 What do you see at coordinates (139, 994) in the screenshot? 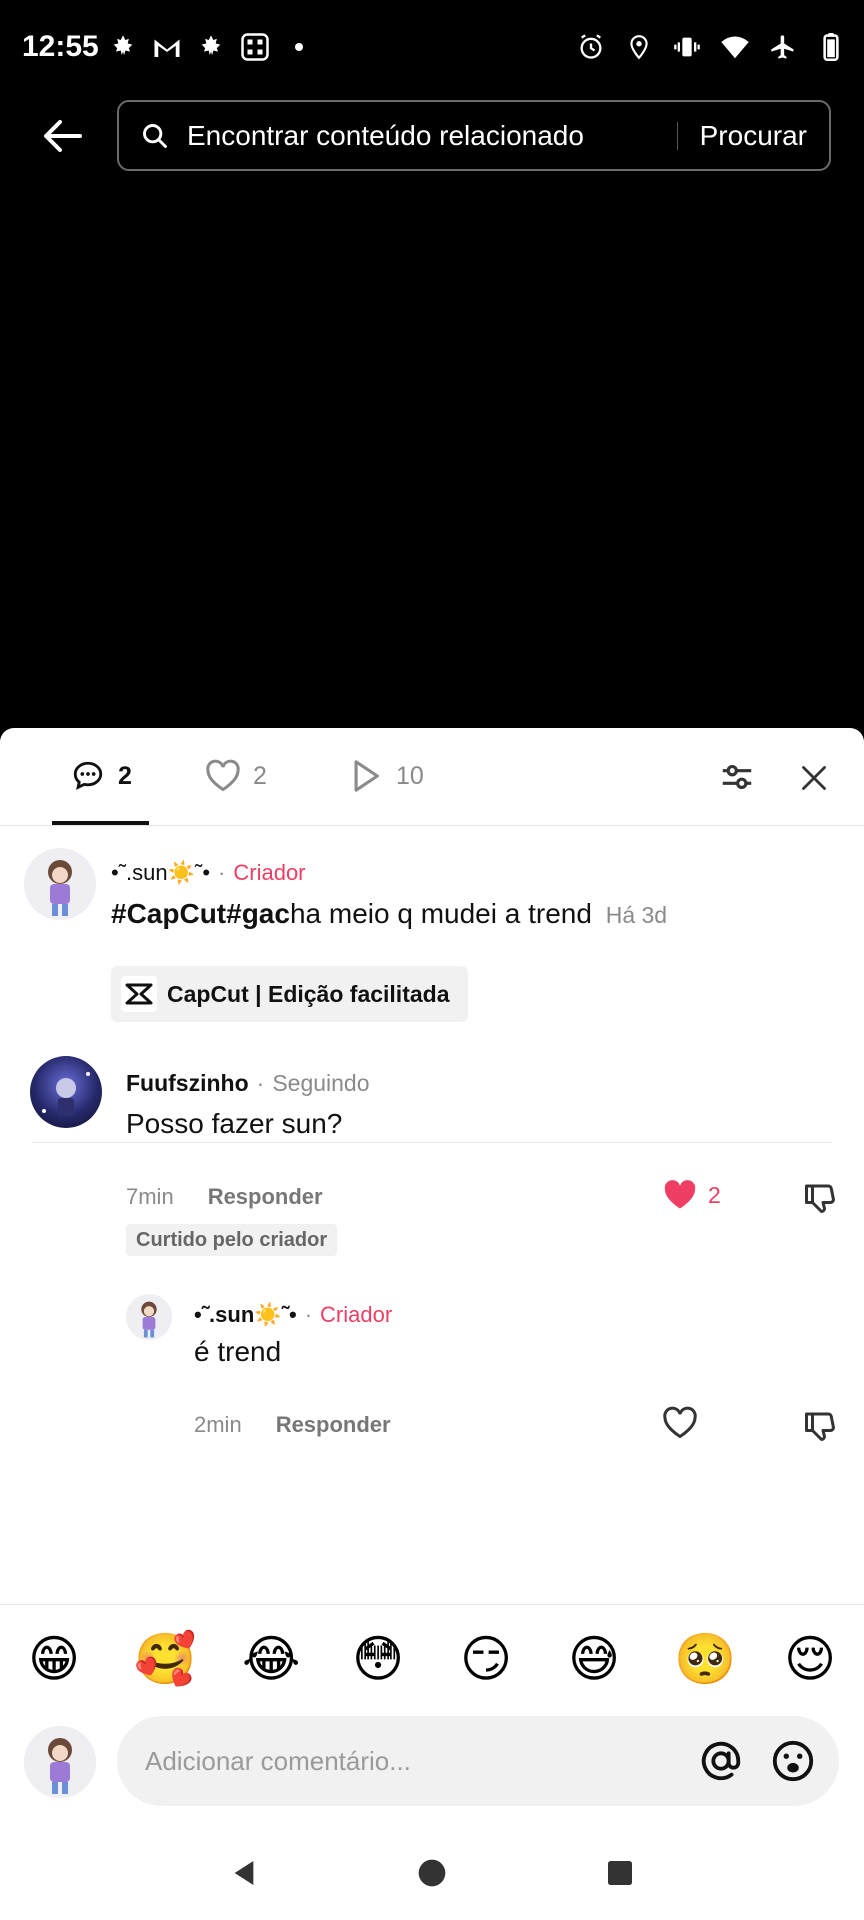
I see `capcut-logo-icon` at bounding box center [139, 994].